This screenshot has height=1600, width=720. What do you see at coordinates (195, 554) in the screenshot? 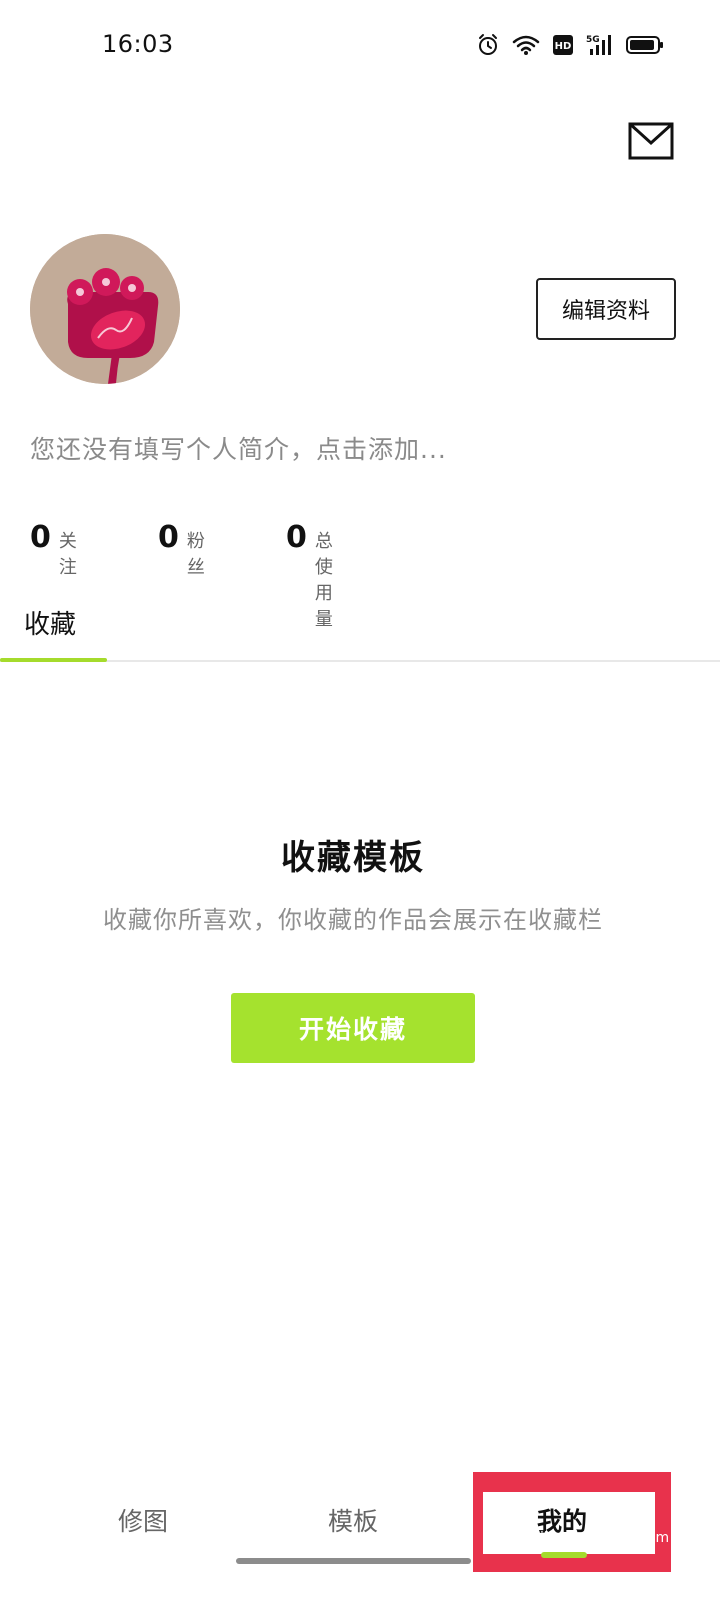
I see `stat-label: 粉丝` at bounding box center [195, 554].